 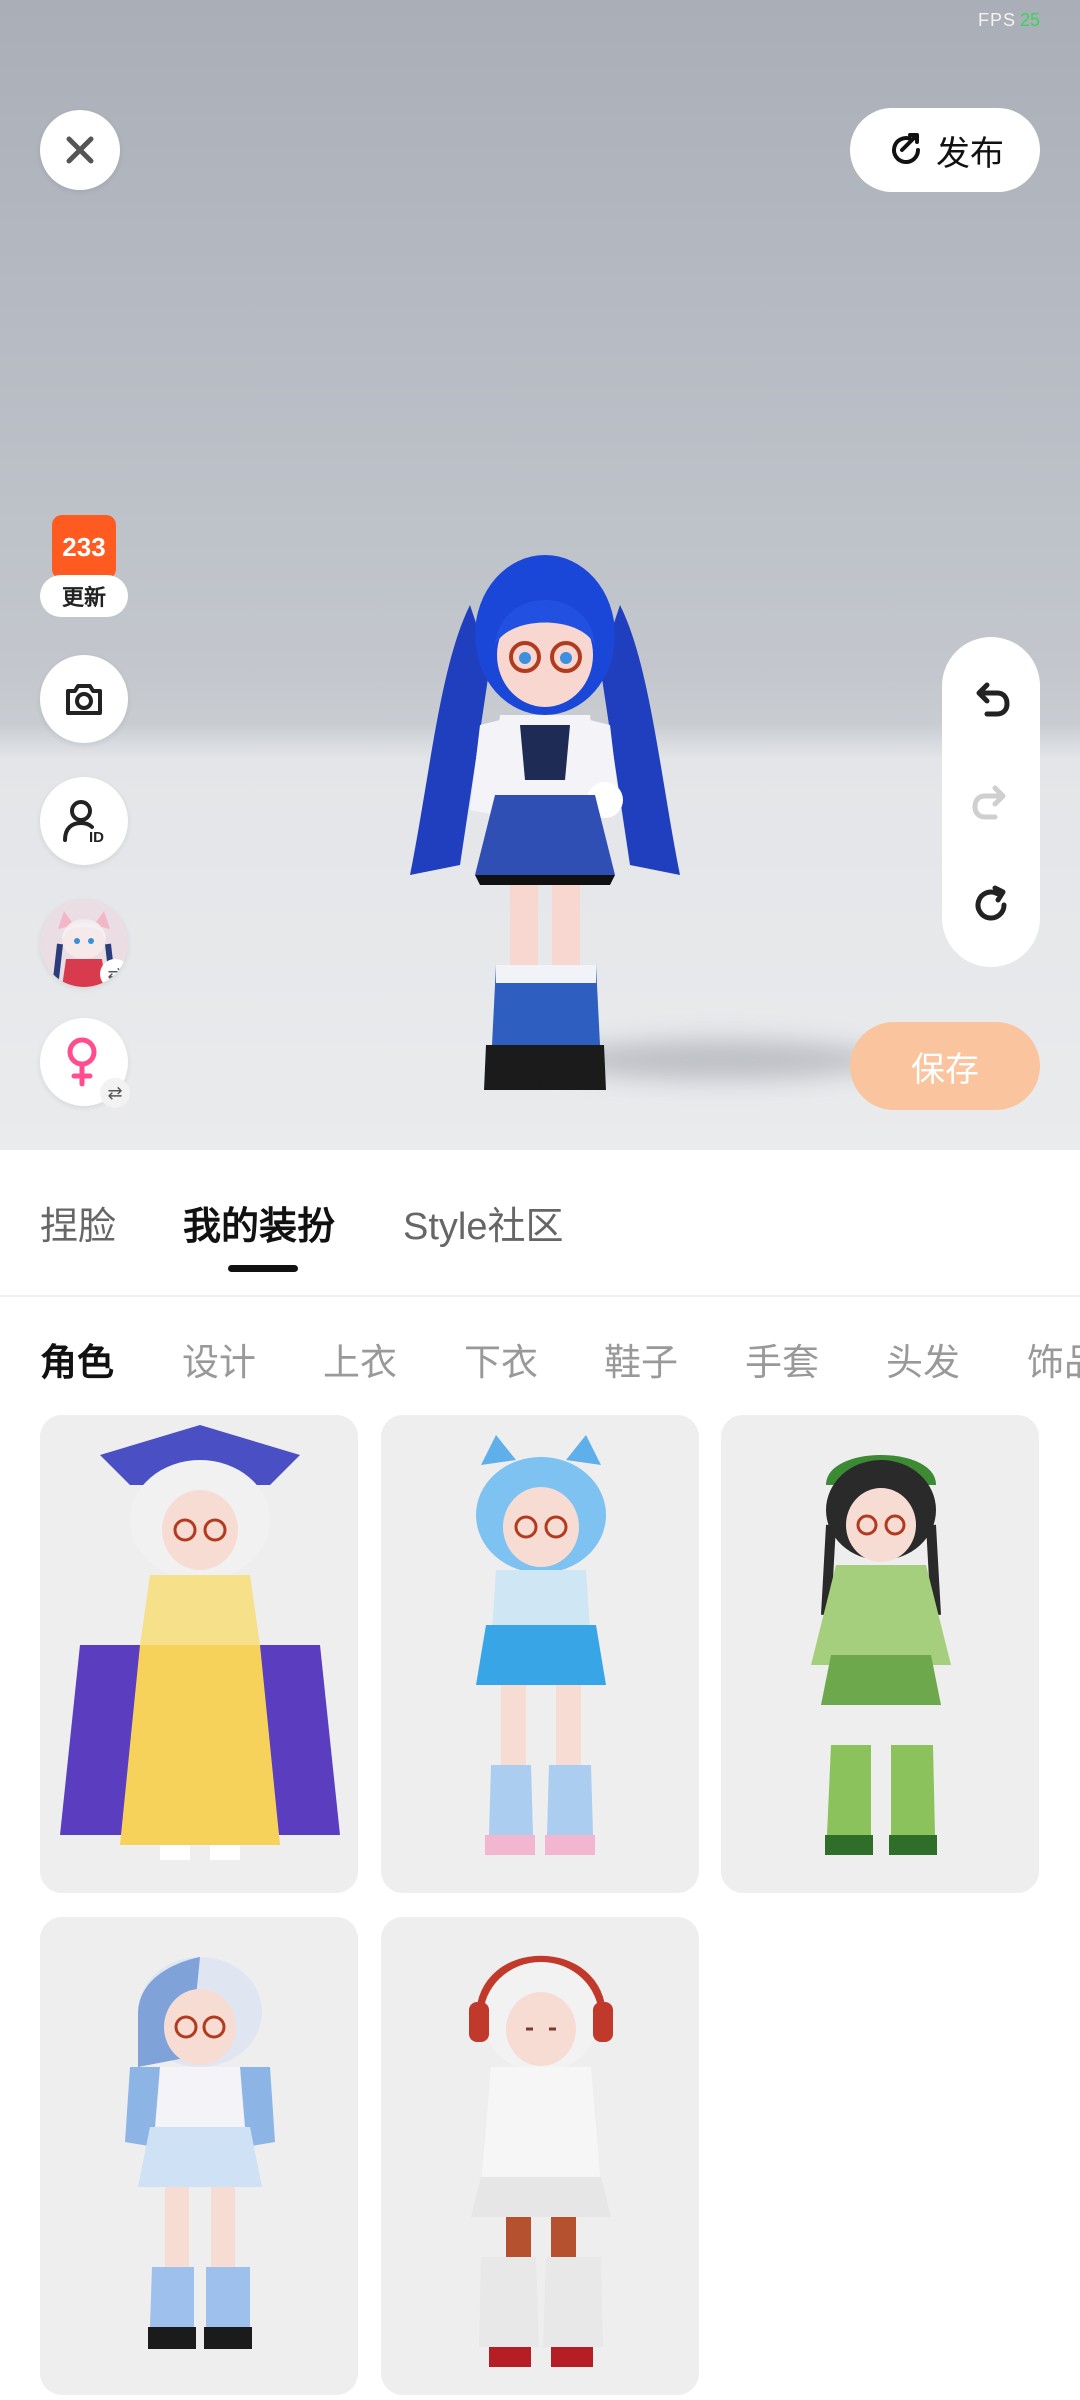 I want to click on publish-icon, so click(x=906, y=148).